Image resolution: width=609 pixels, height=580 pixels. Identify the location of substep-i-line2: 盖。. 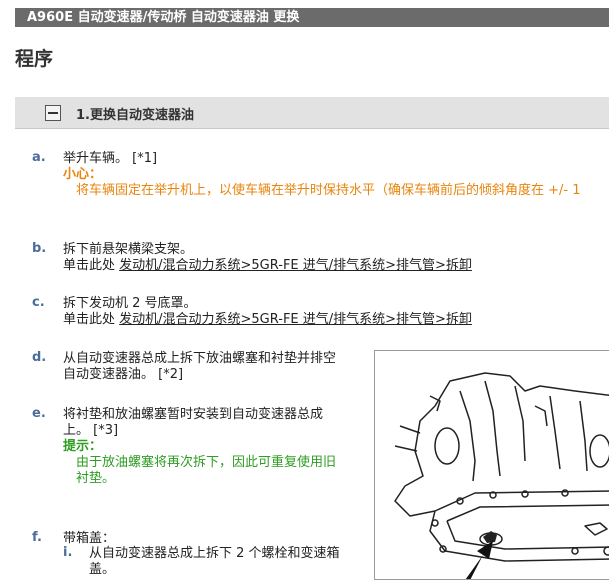
(102, 569).